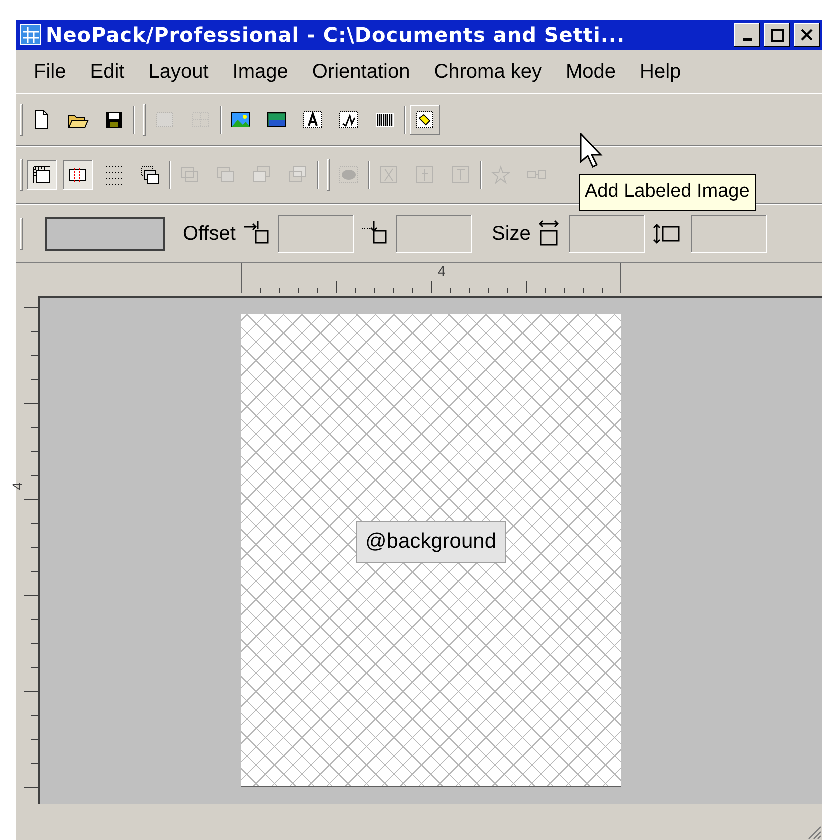 This screenshot has height=840, width=822. Describe the element at coordinates (747, 35) in the screenshot. I see `minimize-button` at that location.